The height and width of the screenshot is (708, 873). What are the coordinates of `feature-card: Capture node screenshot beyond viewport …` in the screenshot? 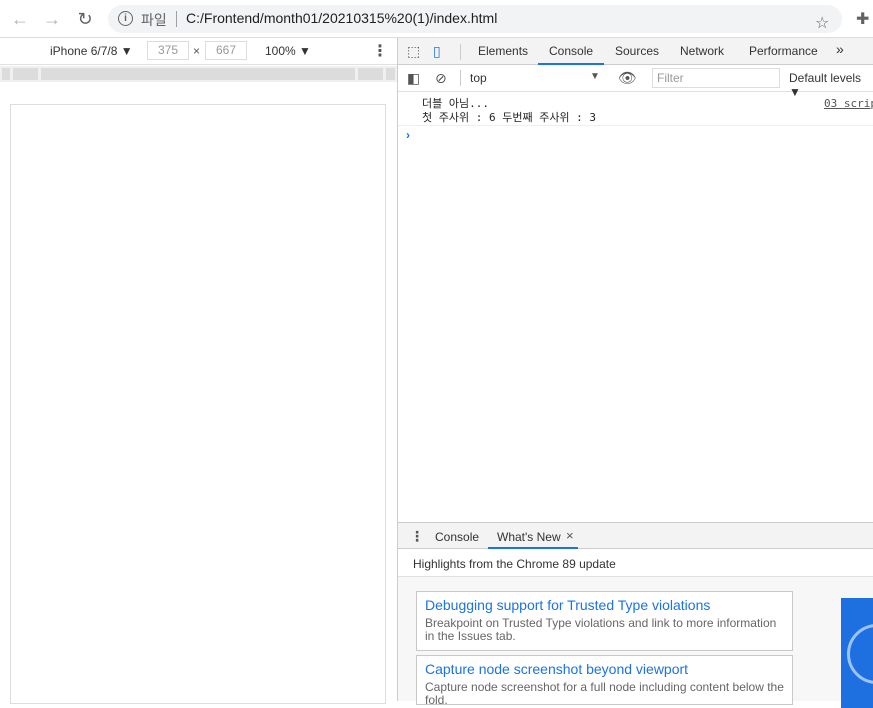 It's located at (604, 680).